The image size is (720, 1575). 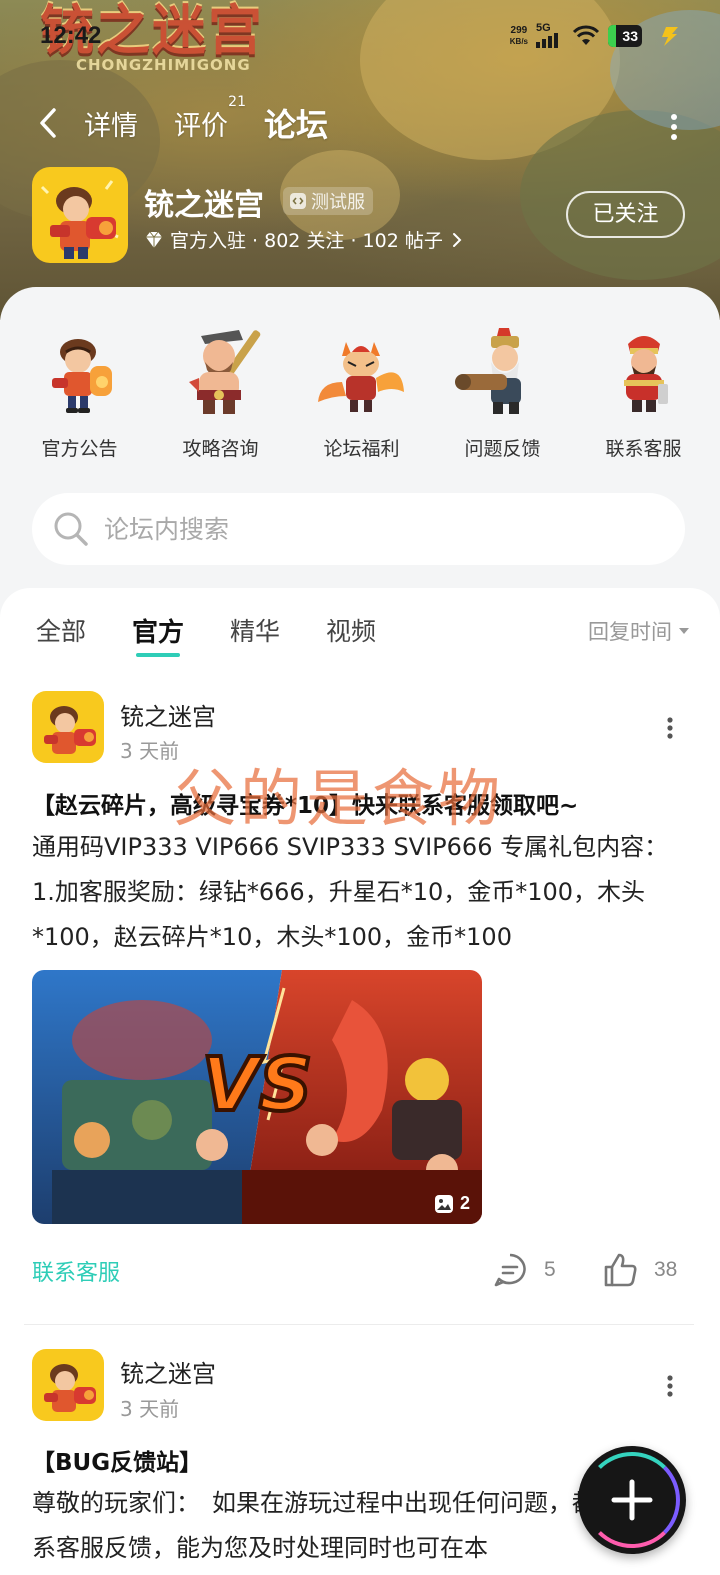 I want to click on tab-details: 详情, so click(x=111, y=123).